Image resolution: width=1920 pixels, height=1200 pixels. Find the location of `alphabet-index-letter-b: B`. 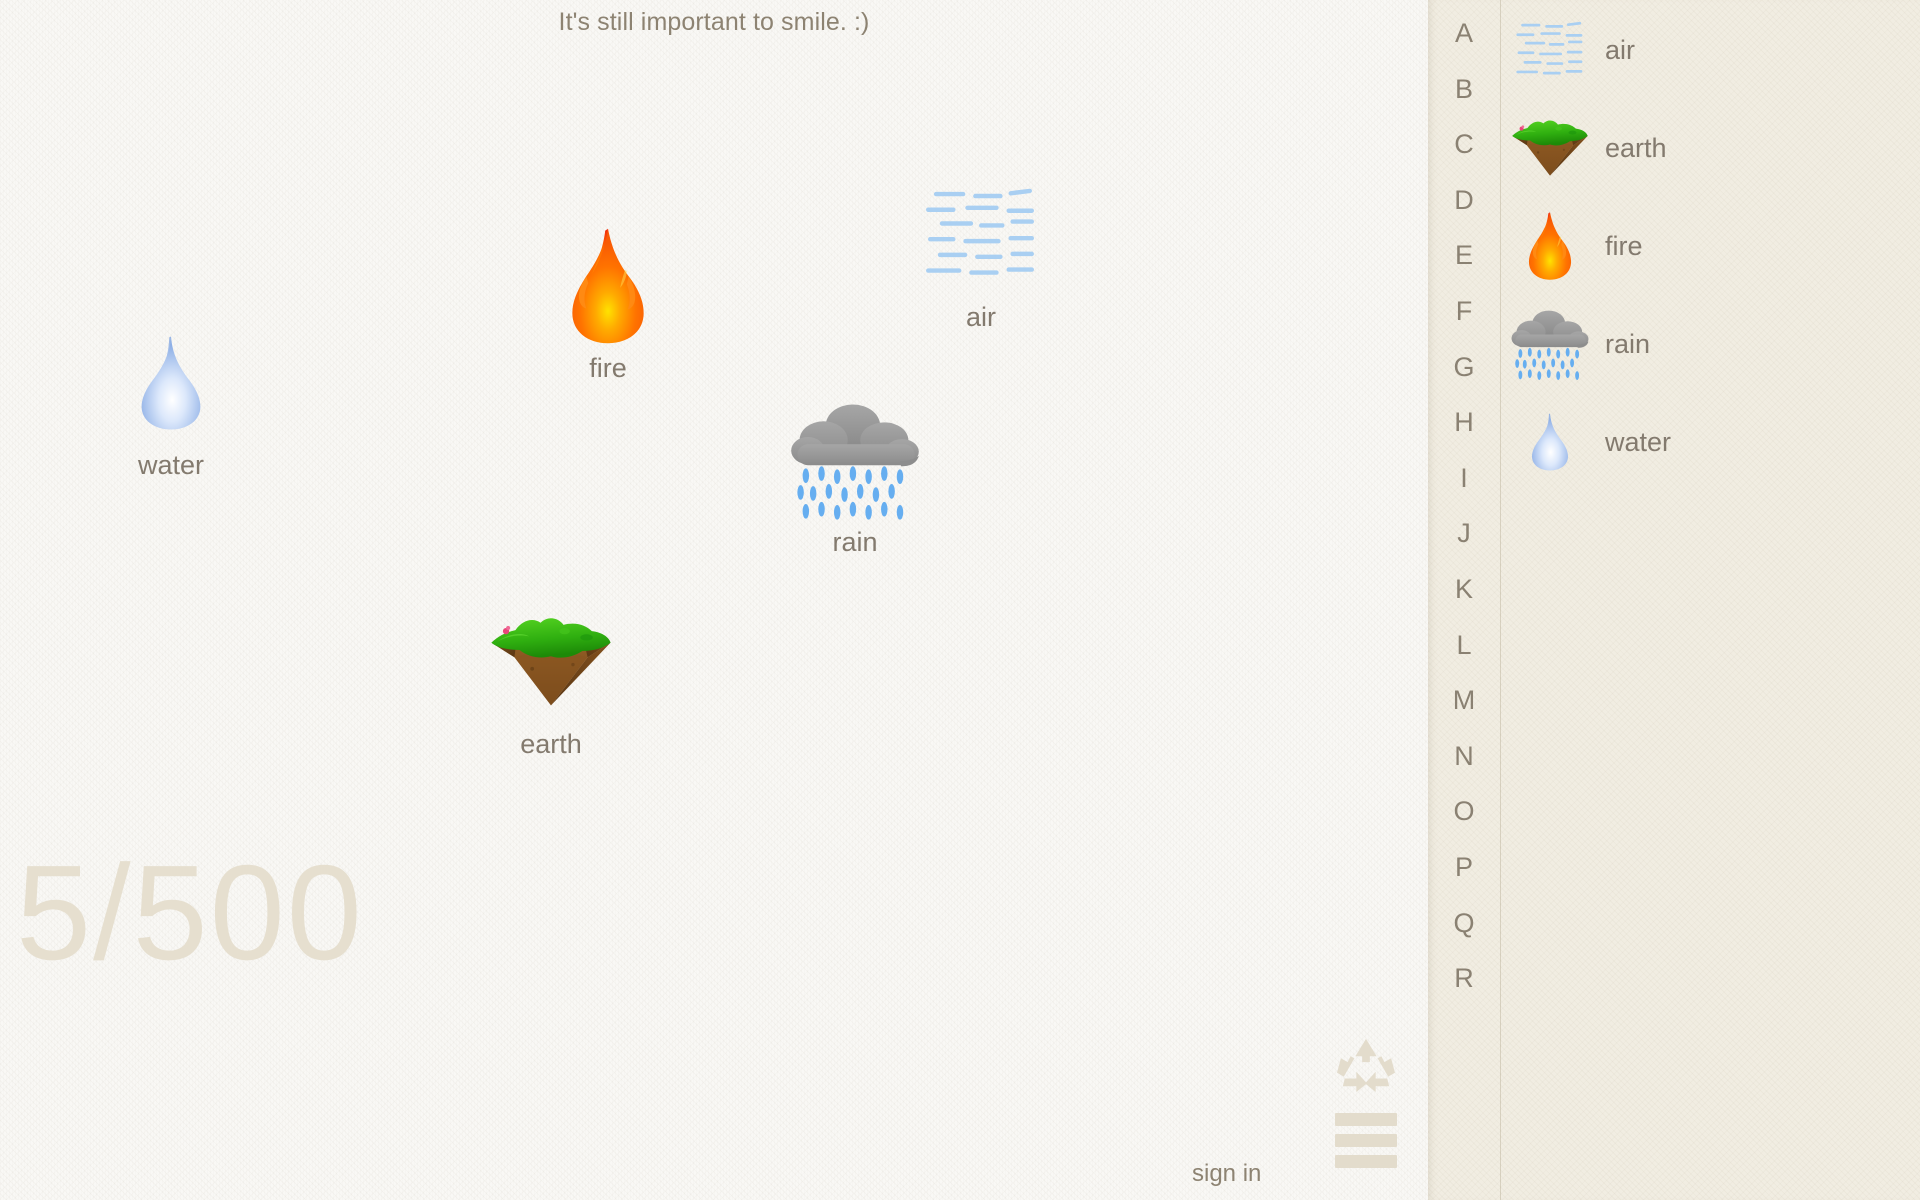

alphabet-index-letter-b: B is located at coordinates (1464, 89).